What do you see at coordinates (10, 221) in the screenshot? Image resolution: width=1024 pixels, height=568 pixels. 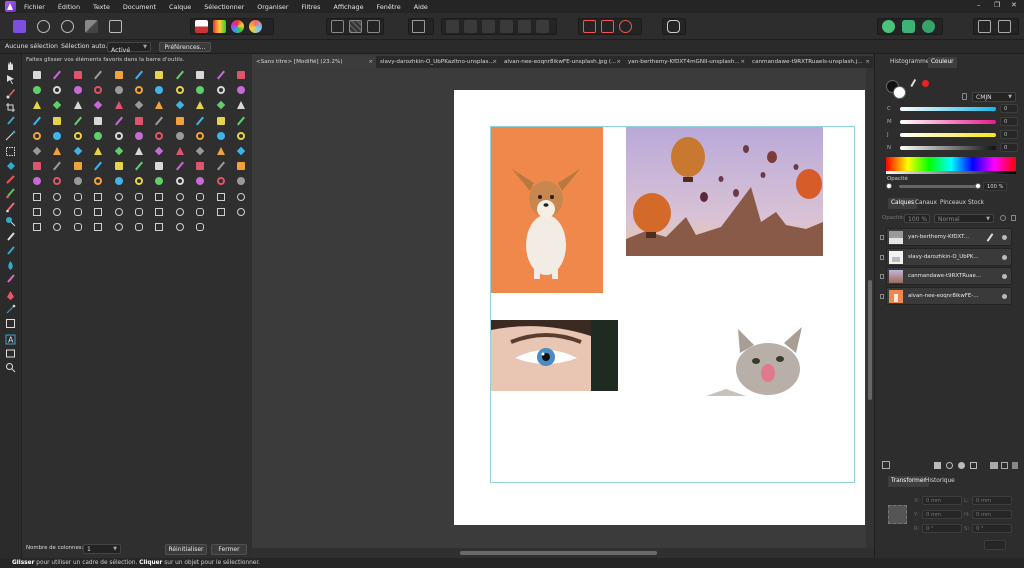 I see `dodge-tool-icon` at bounding box center [10, 221].